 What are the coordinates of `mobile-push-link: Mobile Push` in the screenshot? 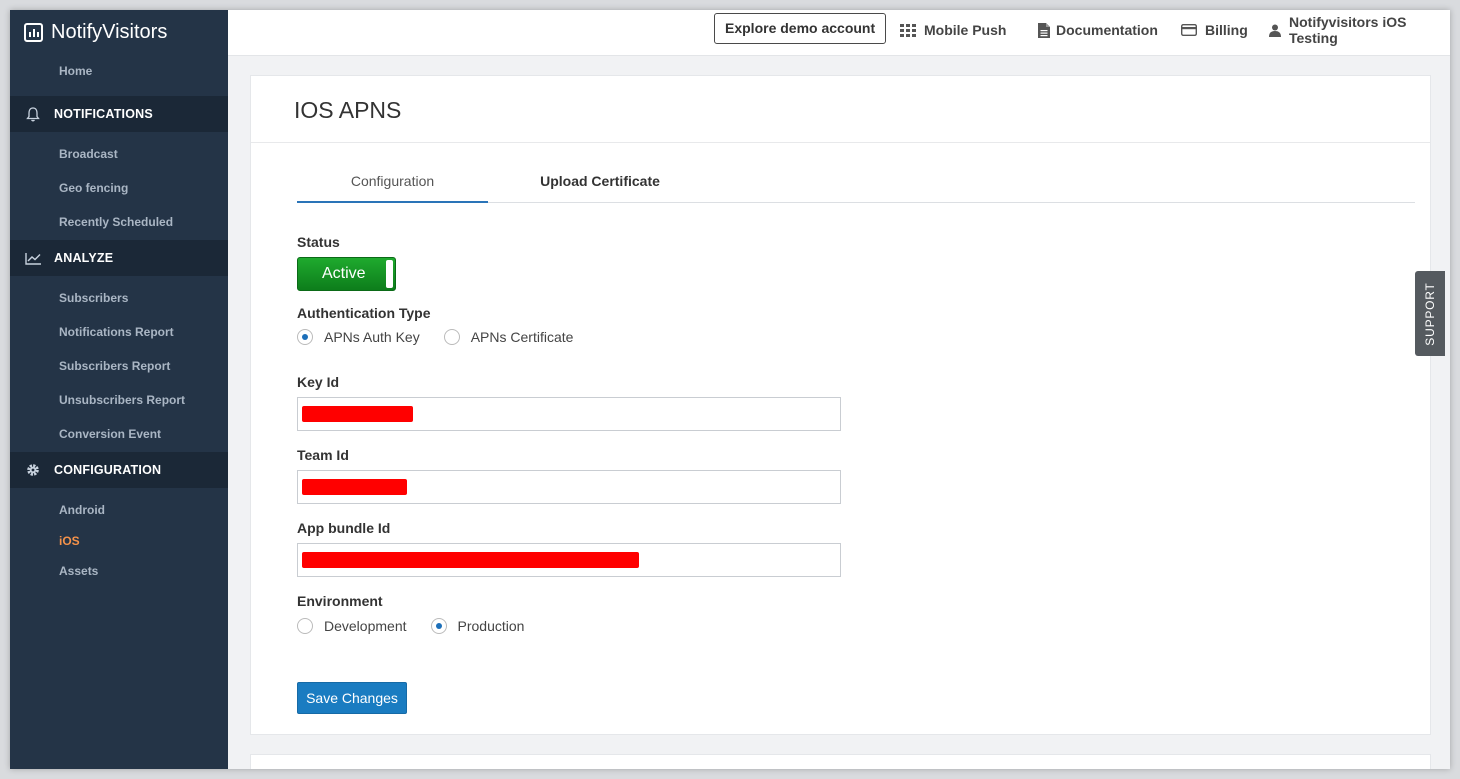 It's located at (953, 30).